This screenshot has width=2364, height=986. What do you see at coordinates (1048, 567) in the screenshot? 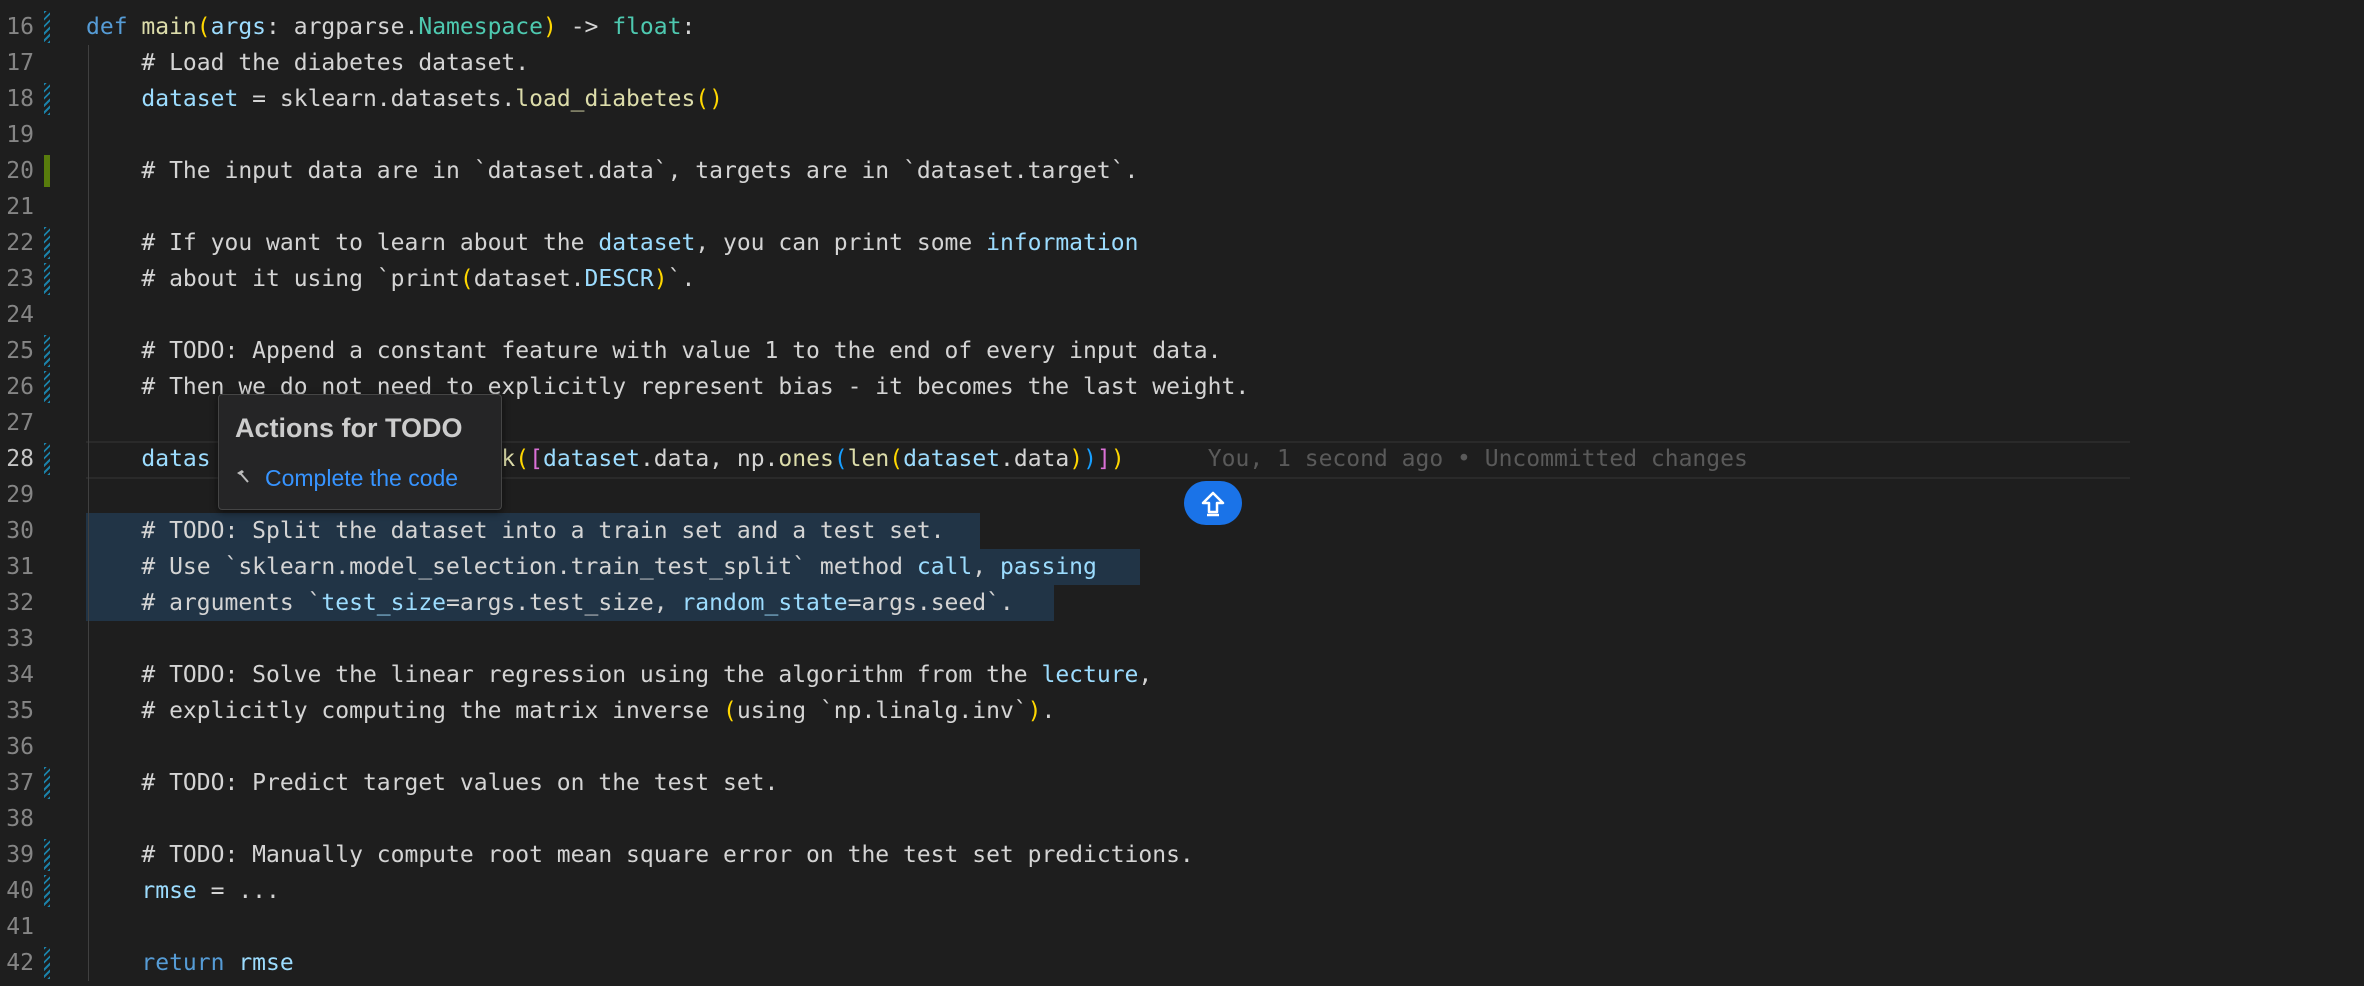
I see `code-token: passing` at bounding box center [1048, 567].